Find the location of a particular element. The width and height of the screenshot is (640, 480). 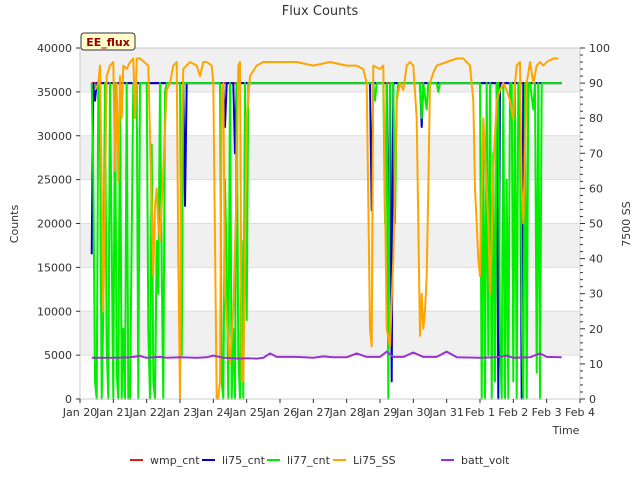

x-tick-label: Jan 30 is located at coordinates (412, 412).